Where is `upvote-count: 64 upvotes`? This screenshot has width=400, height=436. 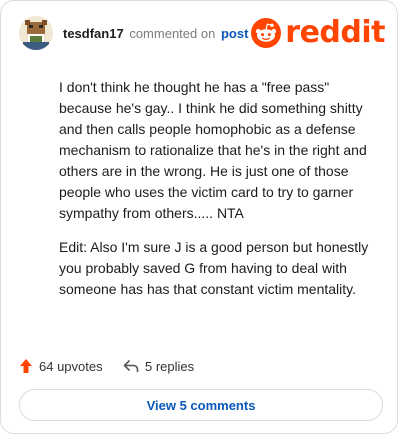
upvote-count: 64 upvotes is located at coordinates (71, 366).